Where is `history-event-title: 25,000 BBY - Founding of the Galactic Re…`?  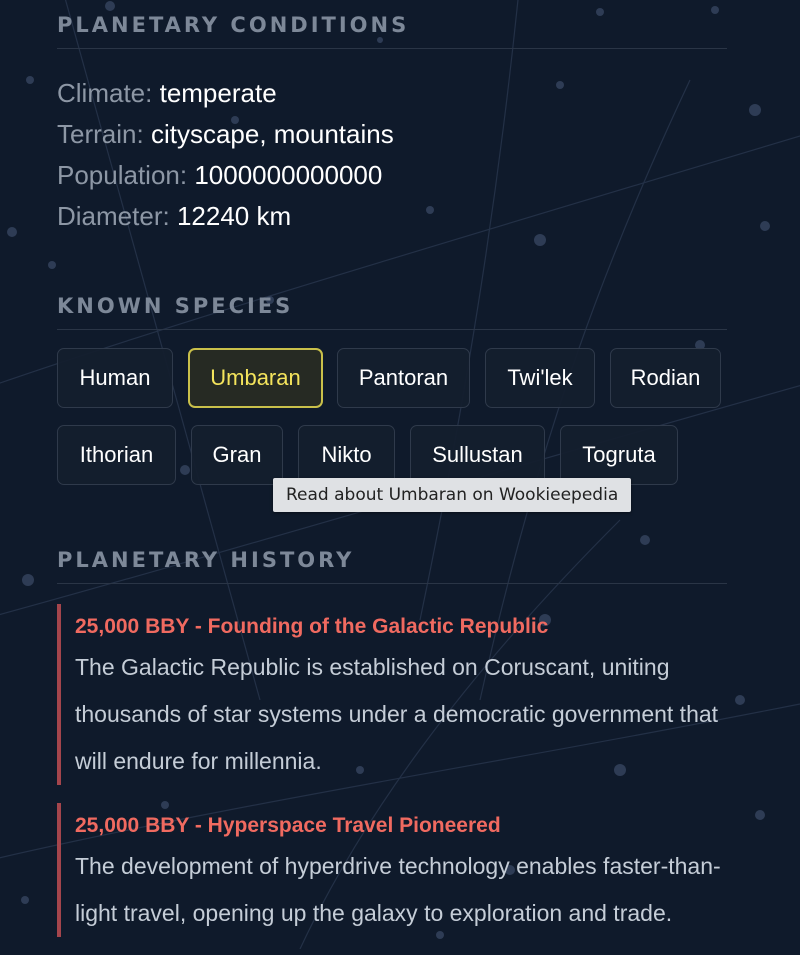 history-event-title: 25,000 BBY - Founding of the Galactic Re… is located at coordinates (312, 626).